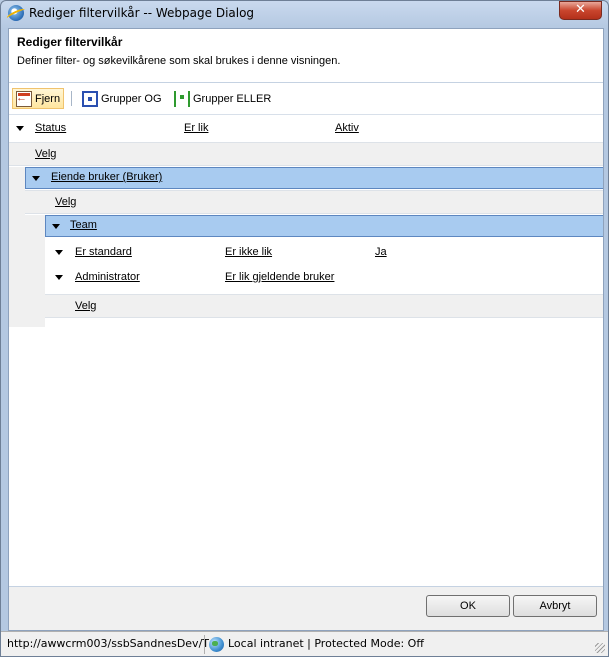 This screenshot has width=609, height=657. What do you see at coordinates (326, 643) in the screenshot?
I see `security-zone: Local intranet | Protected Mode: Off` at bounding box center [326, 643].